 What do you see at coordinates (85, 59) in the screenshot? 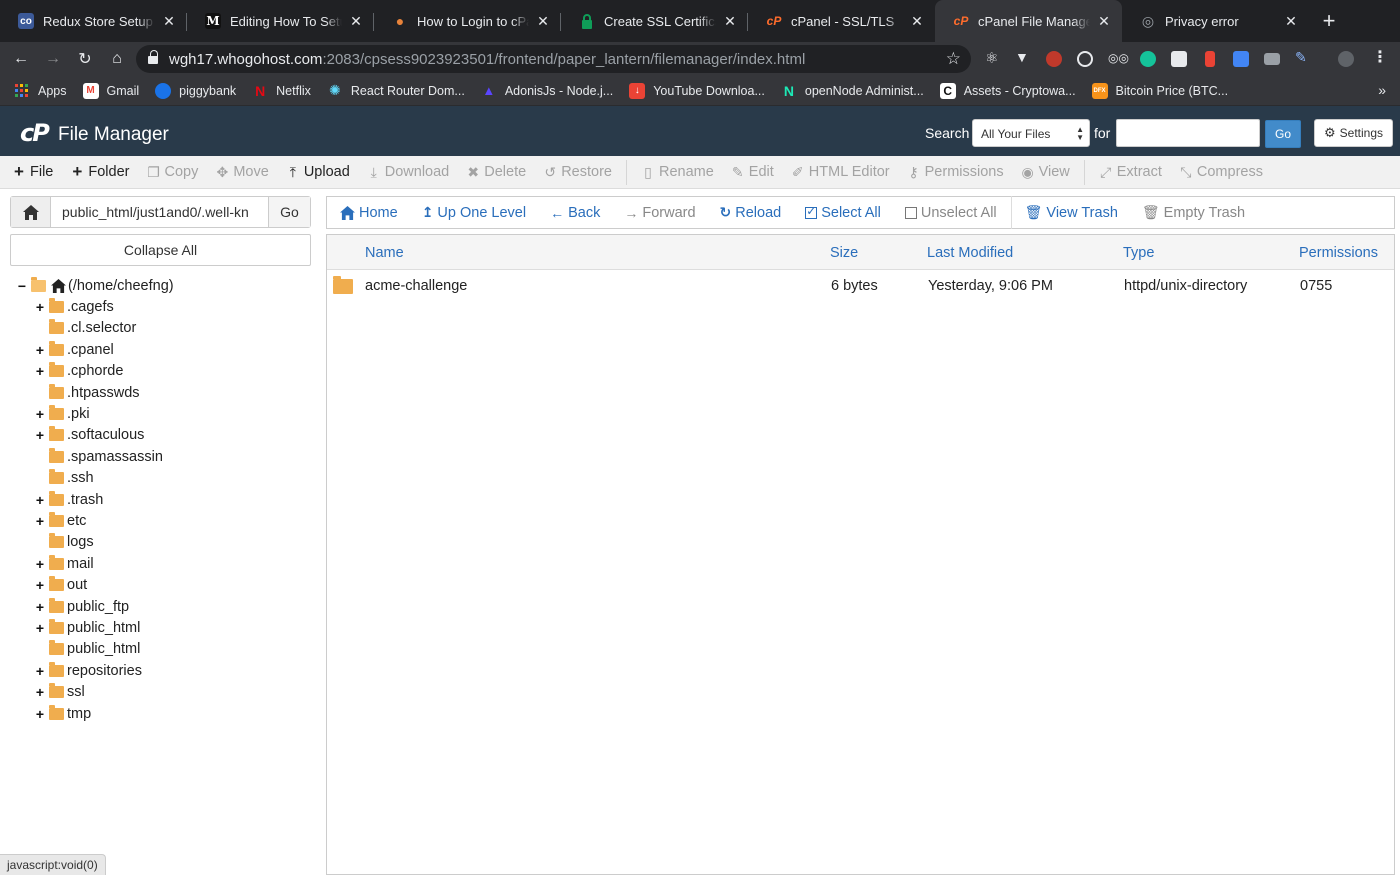
I see `reload-icon: ↻` at bounding box center [85, 59].